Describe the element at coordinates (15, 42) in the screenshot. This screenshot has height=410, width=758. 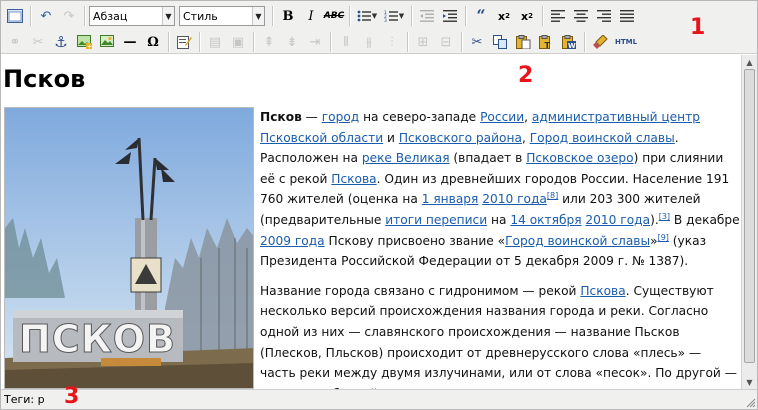
I see `link-icon: ⚭` at that location.